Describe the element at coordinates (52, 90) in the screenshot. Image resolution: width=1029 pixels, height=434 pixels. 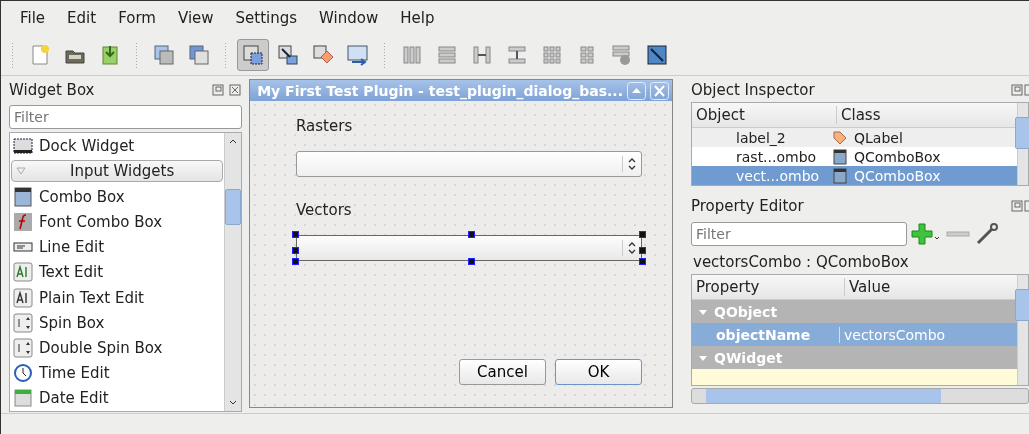
I see `dock-title: Widget Box` at that location.